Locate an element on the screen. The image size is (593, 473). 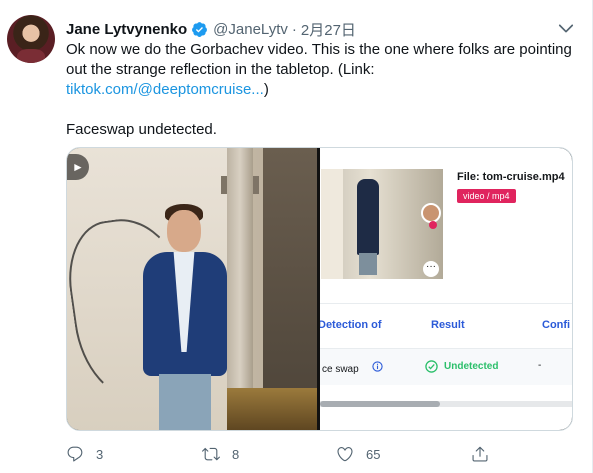
tweet-text-line: Faceswap undetected. is located at coordinates (141, 129).